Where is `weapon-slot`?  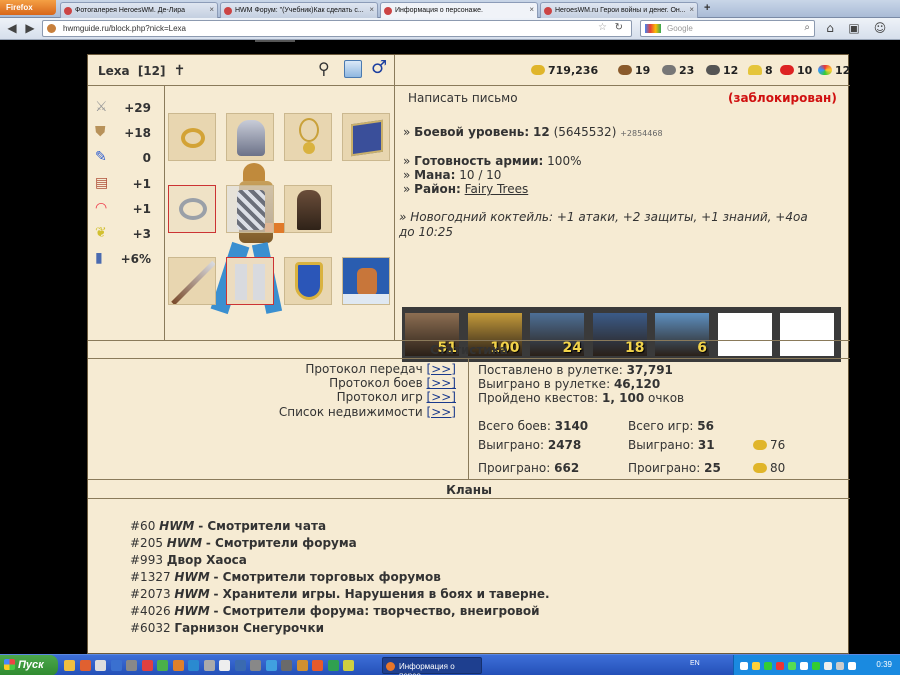
weapon-slot is located at coordinates (192, 281).